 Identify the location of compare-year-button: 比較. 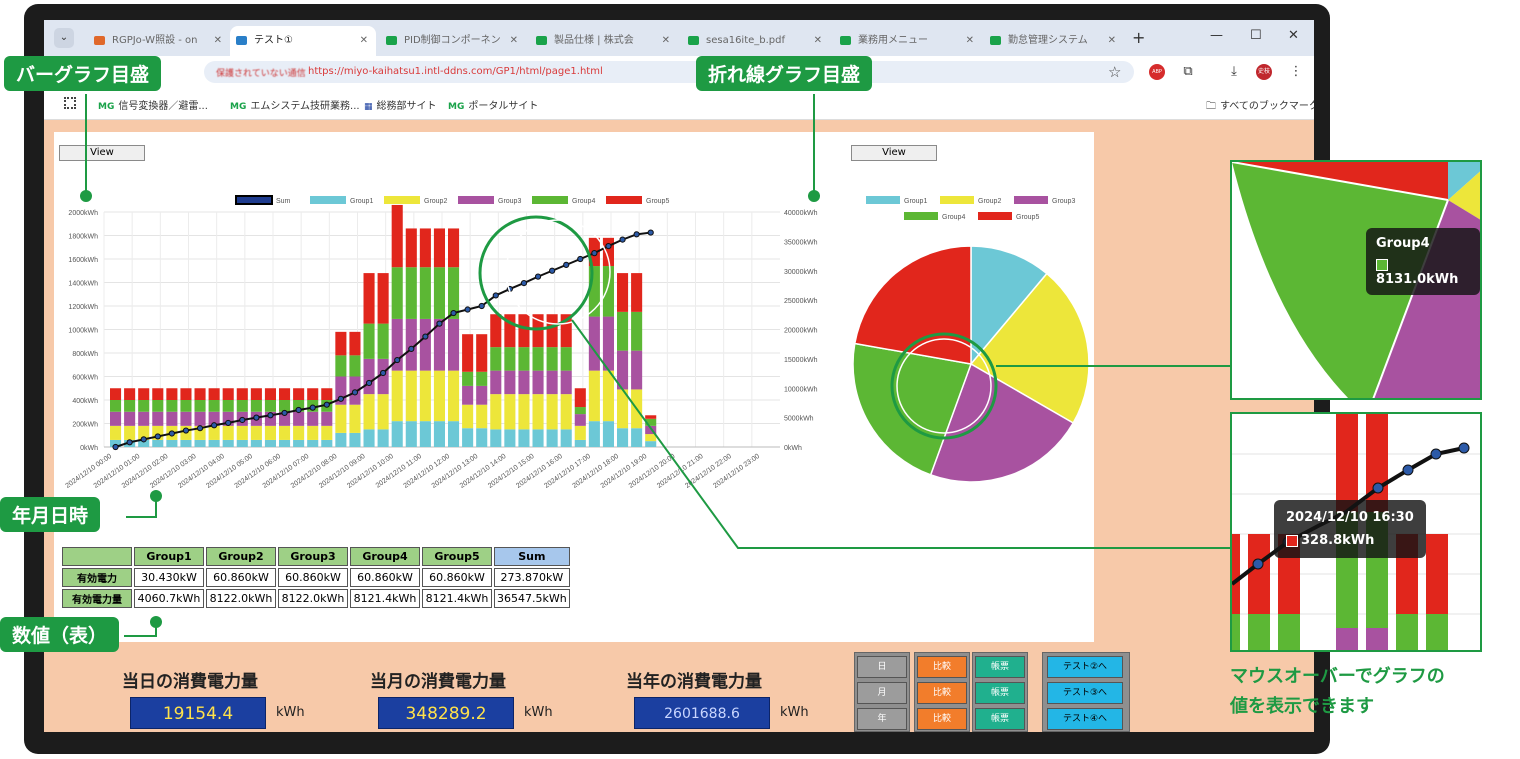
(942, 719).